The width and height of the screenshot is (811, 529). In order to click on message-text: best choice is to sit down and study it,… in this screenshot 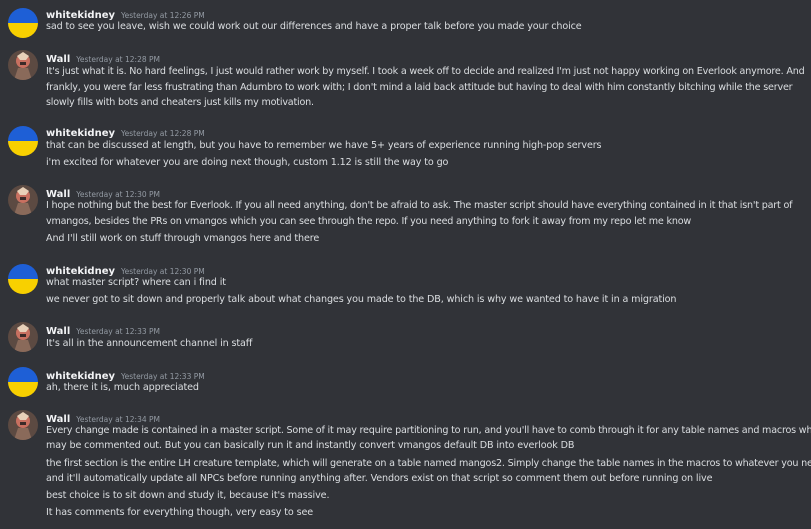, I will do `click(188, 495)`.